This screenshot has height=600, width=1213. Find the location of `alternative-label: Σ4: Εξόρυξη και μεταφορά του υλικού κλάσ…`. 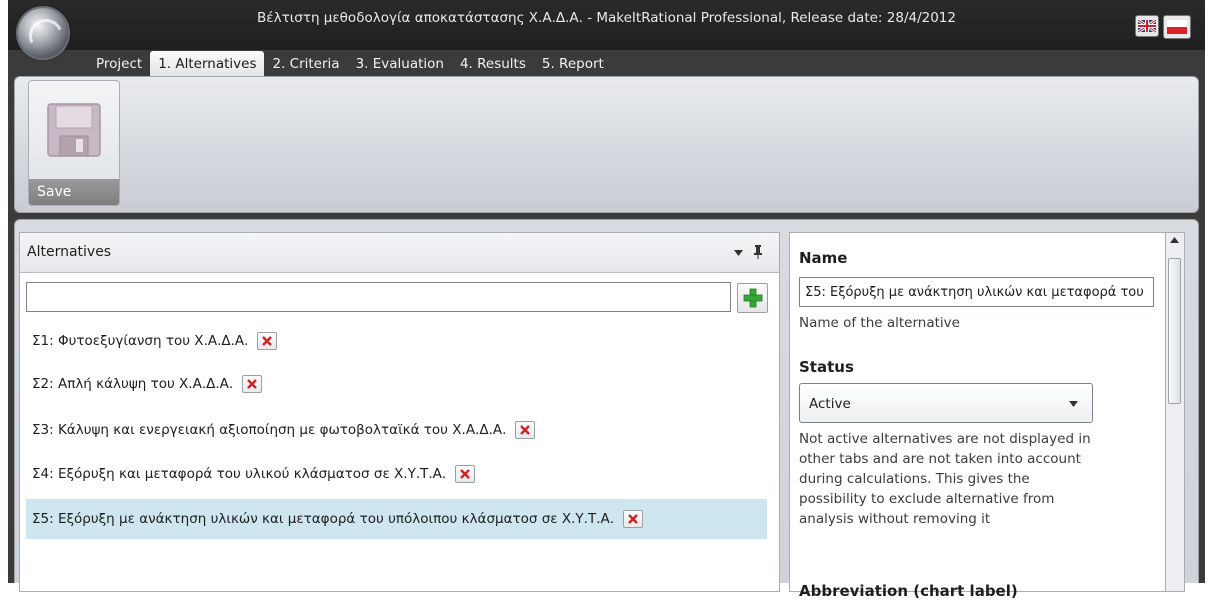

alternative-label: Σ4: Εξόρυξη και μεταφορά του υλικού κλάσ… is located at coordinates (239, 474).